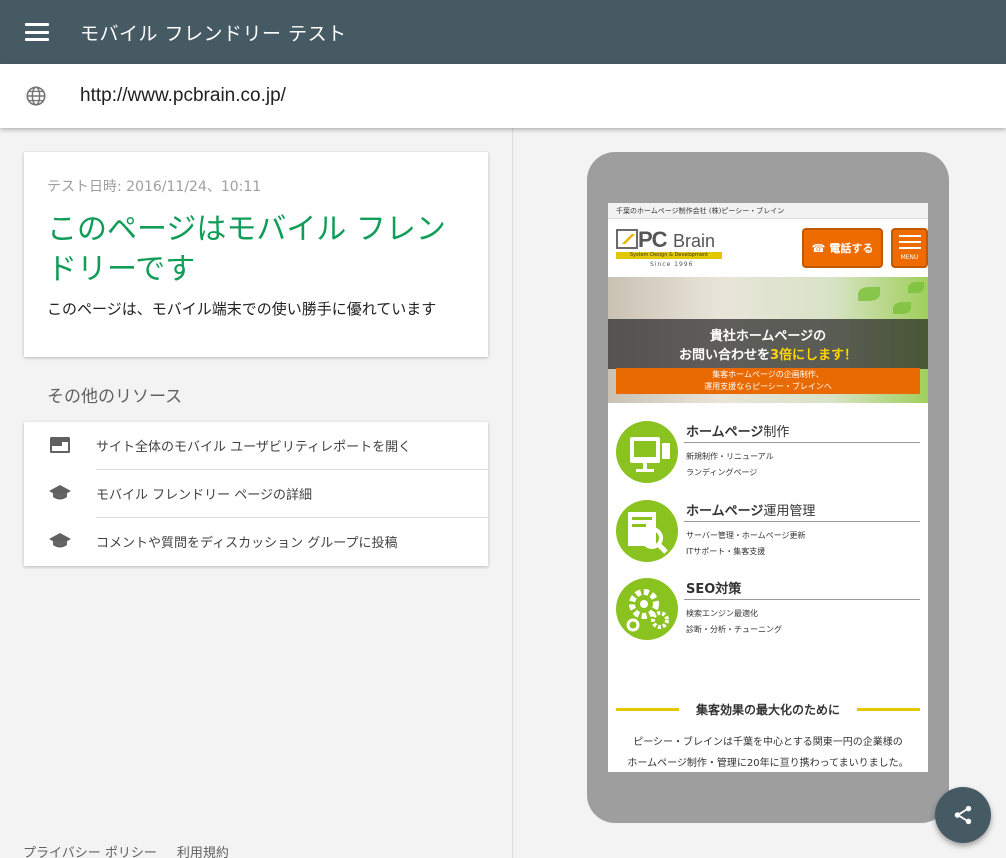 The height and width of the screenshot is (858, 1006). Describe the element at coordinates (503, 96) in the screenshot. I see `url-bar: http://www.pcbrain.co.jp/` at that location.